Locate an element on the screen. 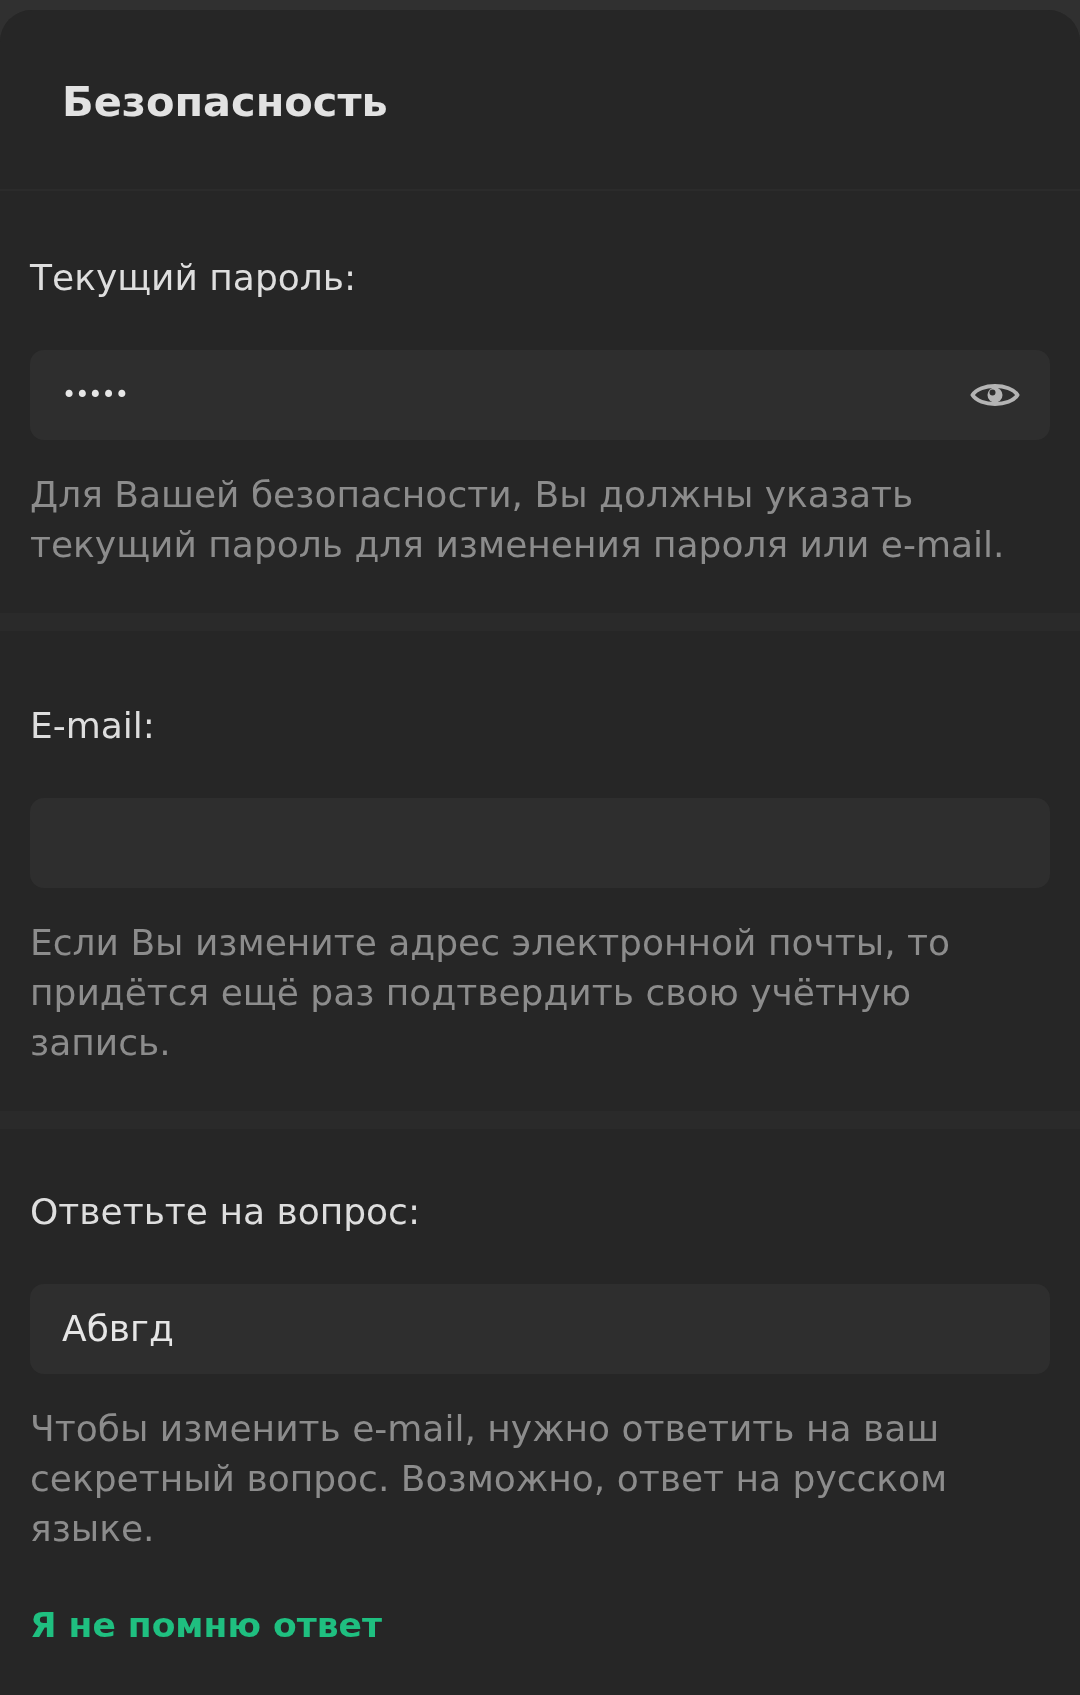  hint-text: Если Вы измените адрес электронной почты, то придётся ещё раз подтвердить свою учётную запись. is located at coordinates (491, 993).